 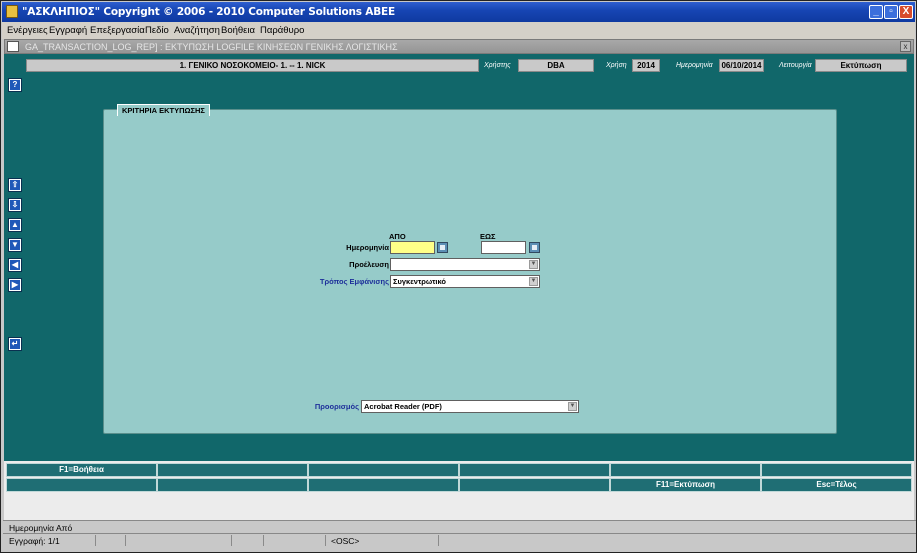 What do you see at coordinates (13, 46) in the screenshot?
I see `form-icon` at bounding box center [13, 46].